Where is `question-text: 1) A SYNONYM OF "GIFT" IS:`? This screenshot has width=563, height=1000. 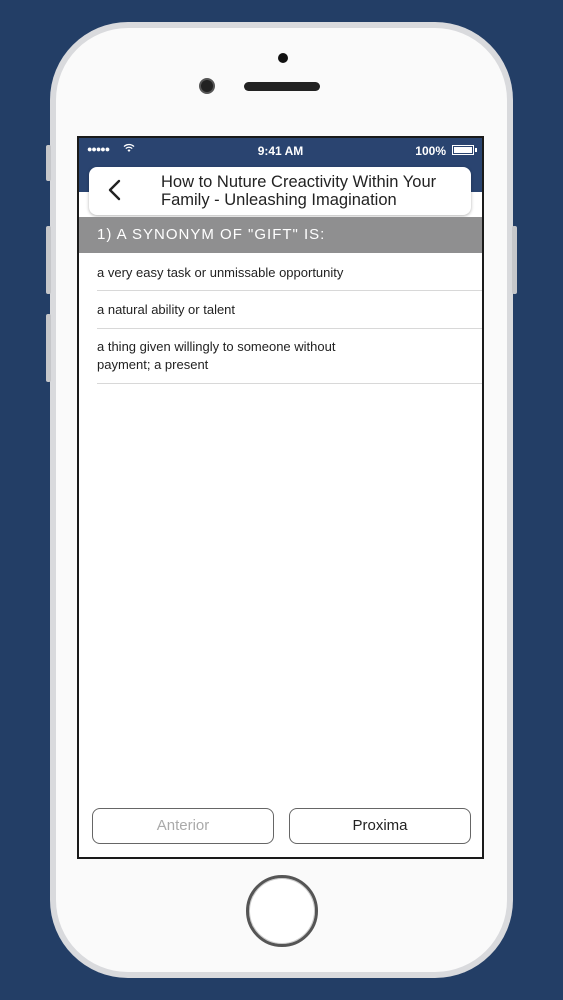 question-text: 1) A SYNONYM OF "GIFT" IS: is located at coordinates (211, 234).